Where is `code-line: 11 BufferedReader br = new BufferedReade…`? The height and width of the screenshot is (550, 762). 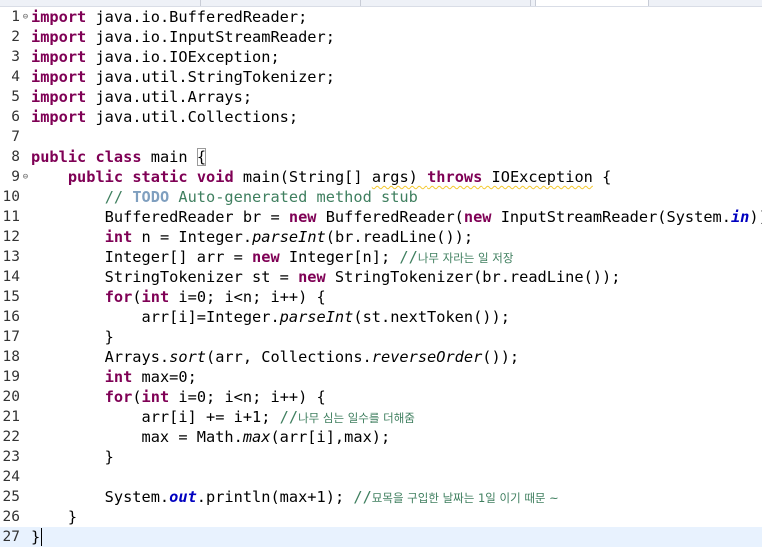
code-line: 11 BufferedReader br = new BufferedReade… is located at coordinates (381, 217).